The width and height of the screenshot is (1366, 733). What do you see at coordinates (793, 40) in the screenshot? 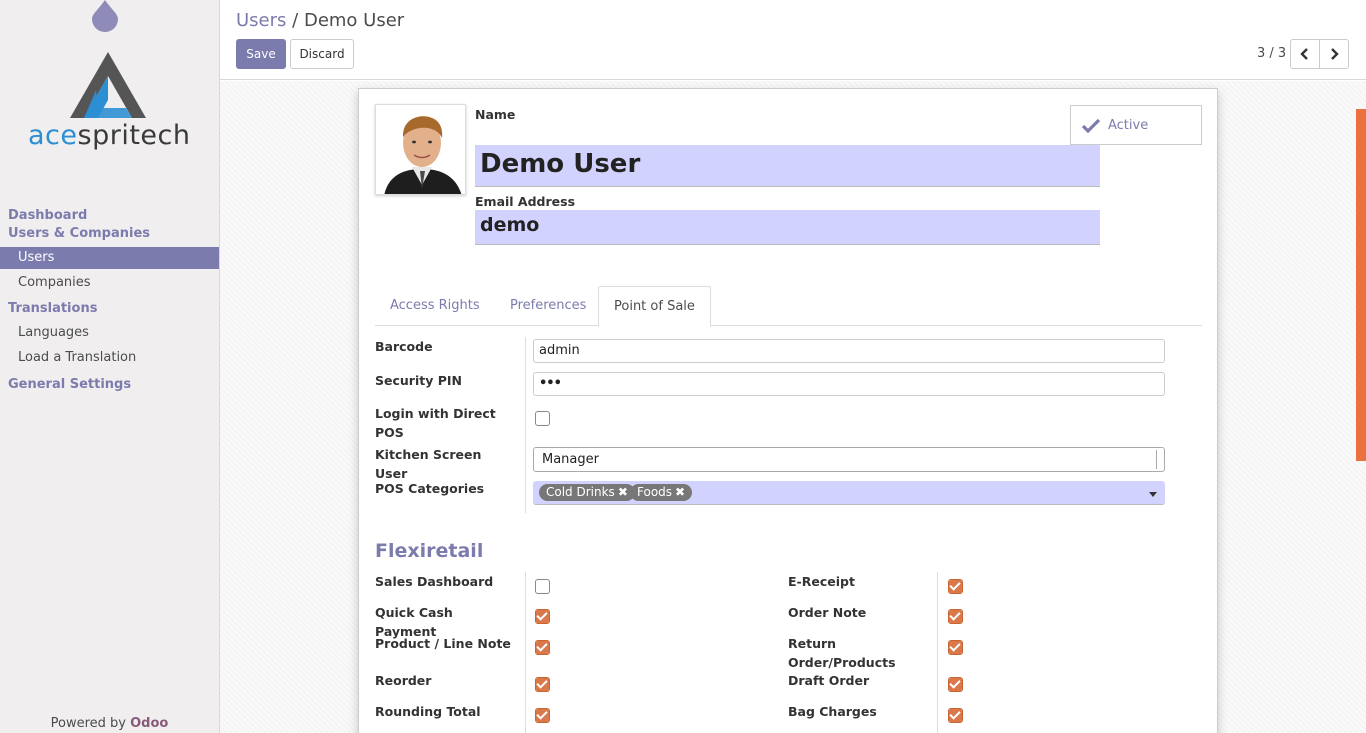
I see `control-panel: Users / Demo User Save Discard 3 / 3` at bounding box center [793, 40].